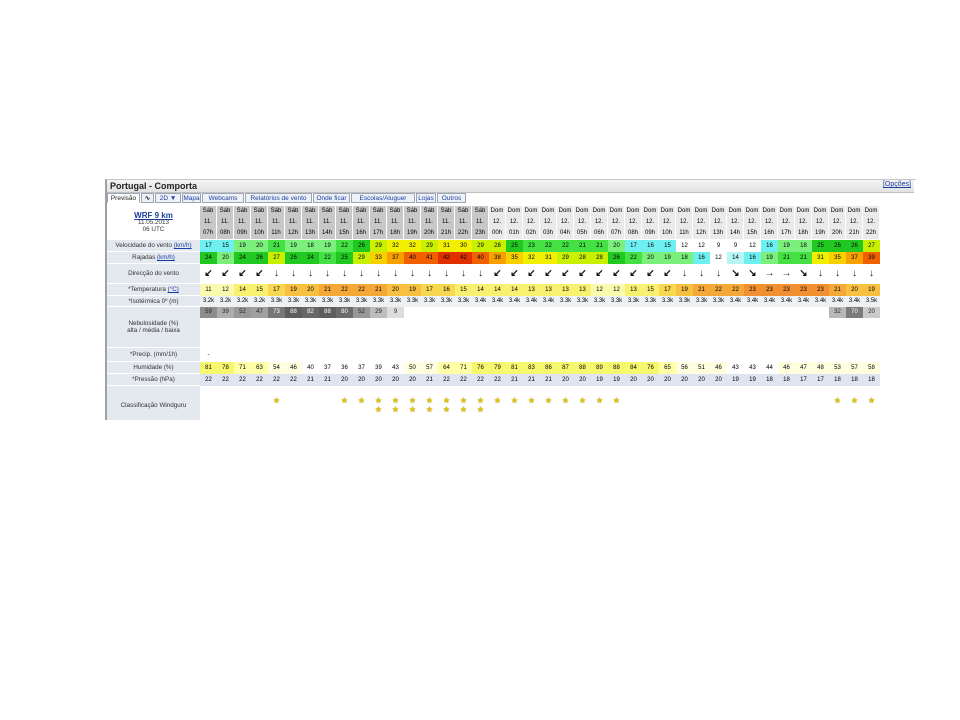 This screenshot has width=960, height=720. Describe the element at coordinates (786, 246) in the screenshot. I see `wind-speed-cell: 19` at that location.